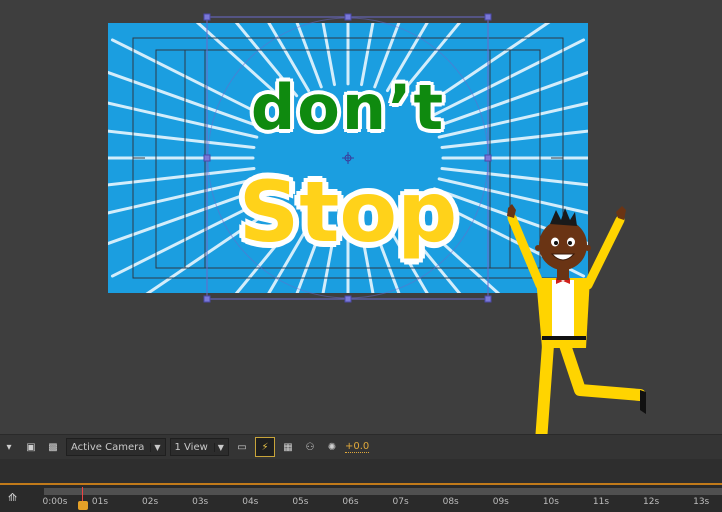 The width and height of the screenshot is (722, 512). What do you see at coordinates (400, 502) in the screenshot?
I see `ruler-tick-label: 07s` at bounding box center [400, 502].